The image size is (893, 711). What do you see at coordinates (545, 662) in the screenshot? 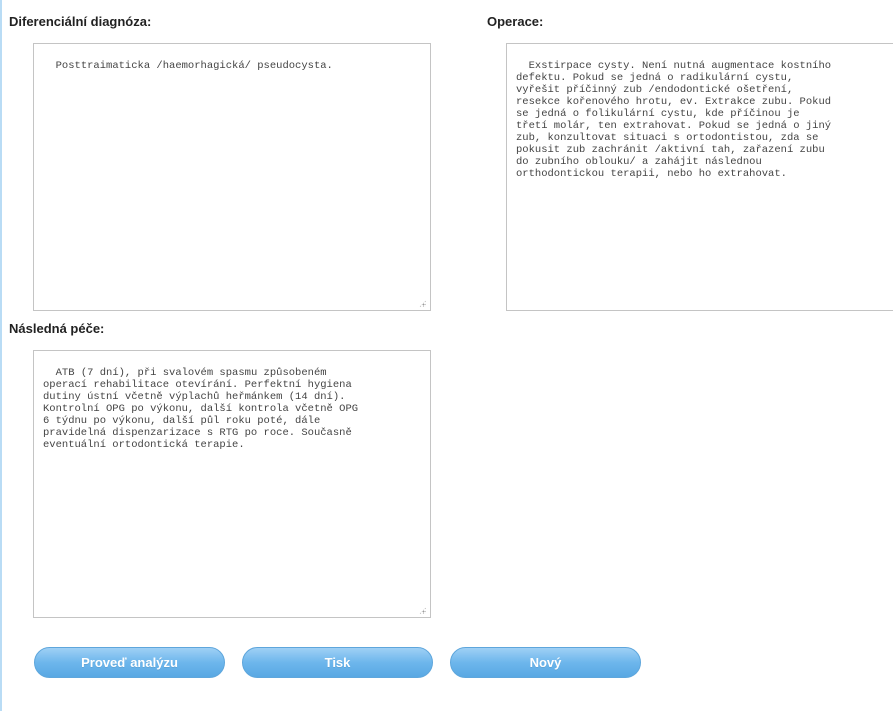
I see `new-button: Nový` at bounding box center [545, 662].